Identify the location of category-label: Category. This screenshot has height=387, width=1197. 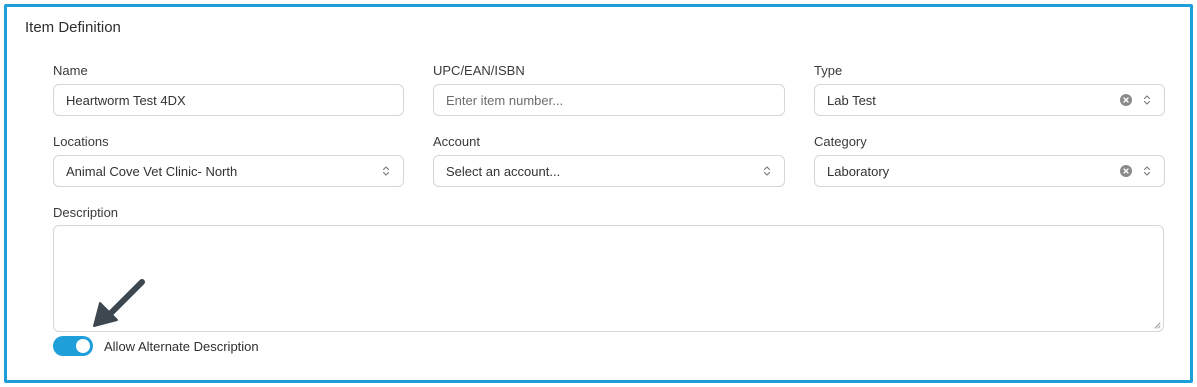
(840, 141).